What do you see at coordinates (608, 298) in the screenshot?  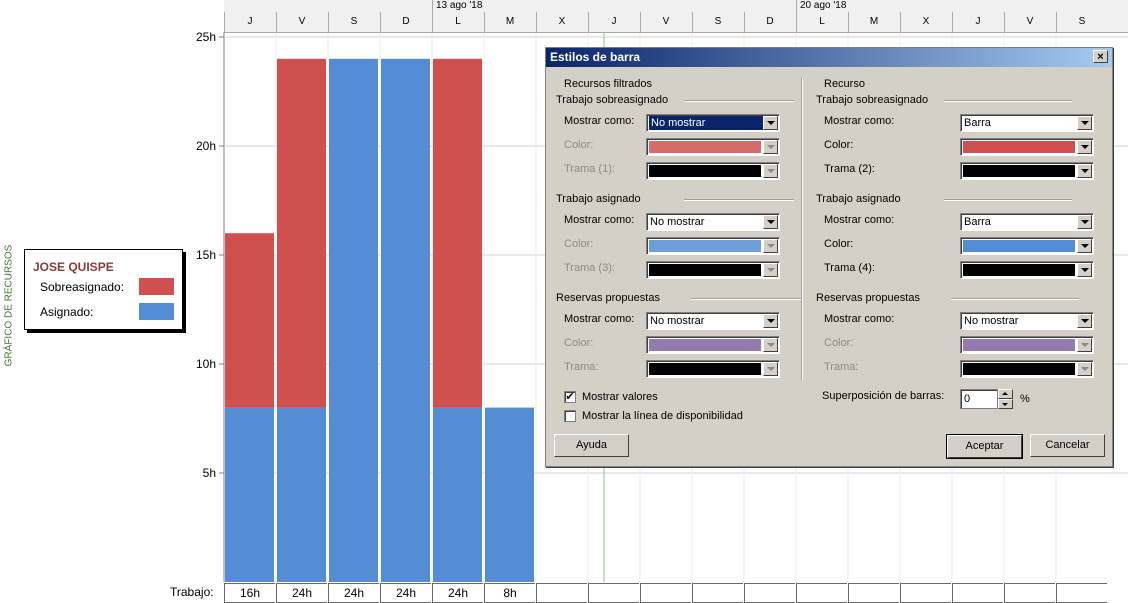 I see `section-title: Reservas propuestas` at bounding box center [608, 298].